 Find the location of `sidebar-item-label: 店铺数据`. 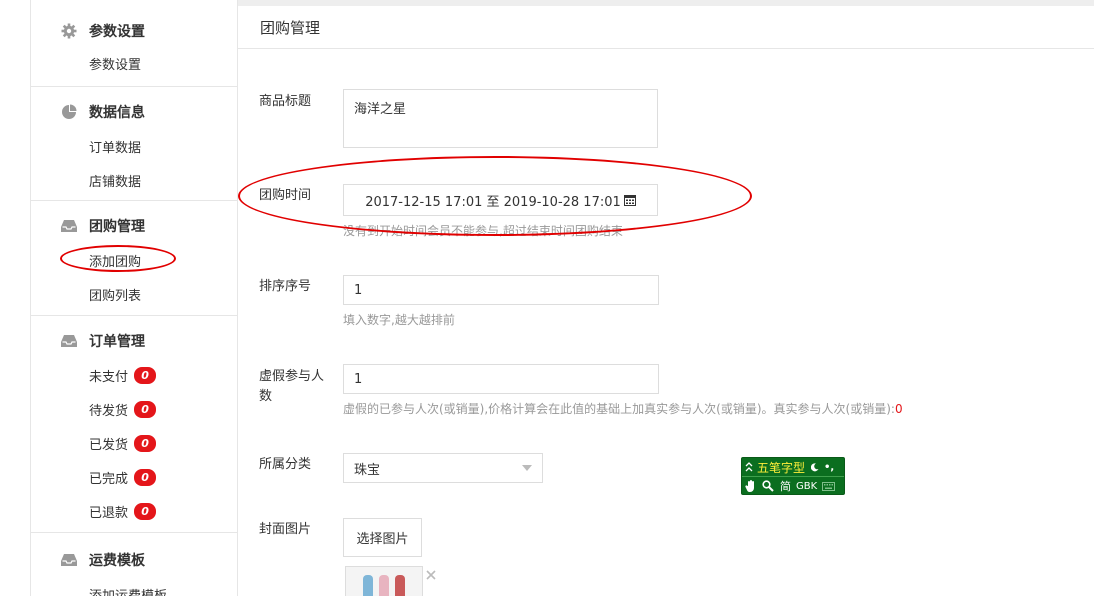

sidebar-item-label: 店铺数据 is located at coordinates (115, 182).